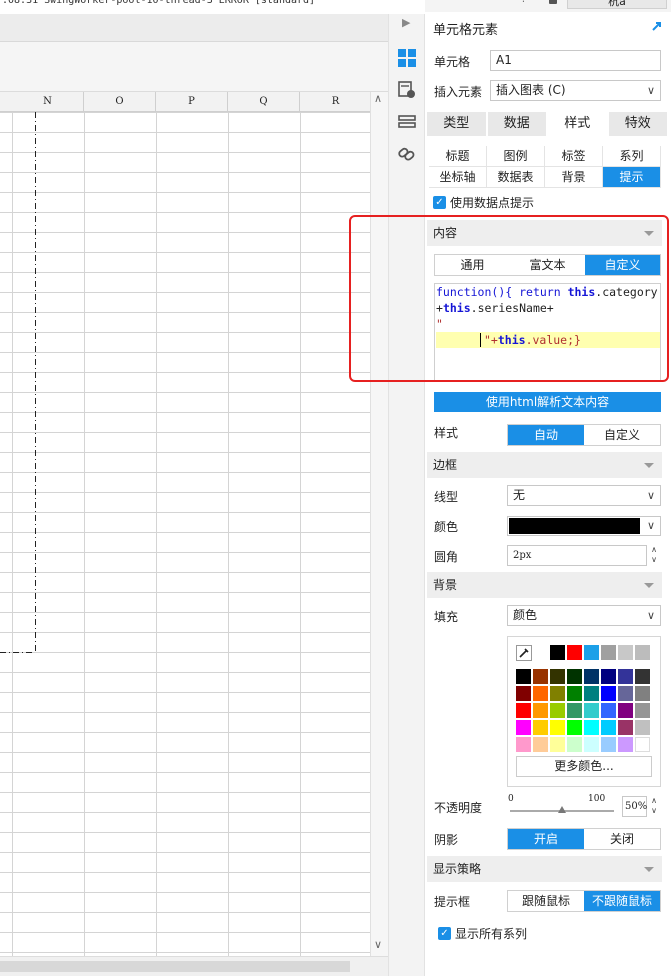 The width and height of the screenshot is (671, 976). What do you see at coordinates (406, 22) in the screenshot?
I see `collapse-arrow-icon: ▶` at bounding box center [406, 22].